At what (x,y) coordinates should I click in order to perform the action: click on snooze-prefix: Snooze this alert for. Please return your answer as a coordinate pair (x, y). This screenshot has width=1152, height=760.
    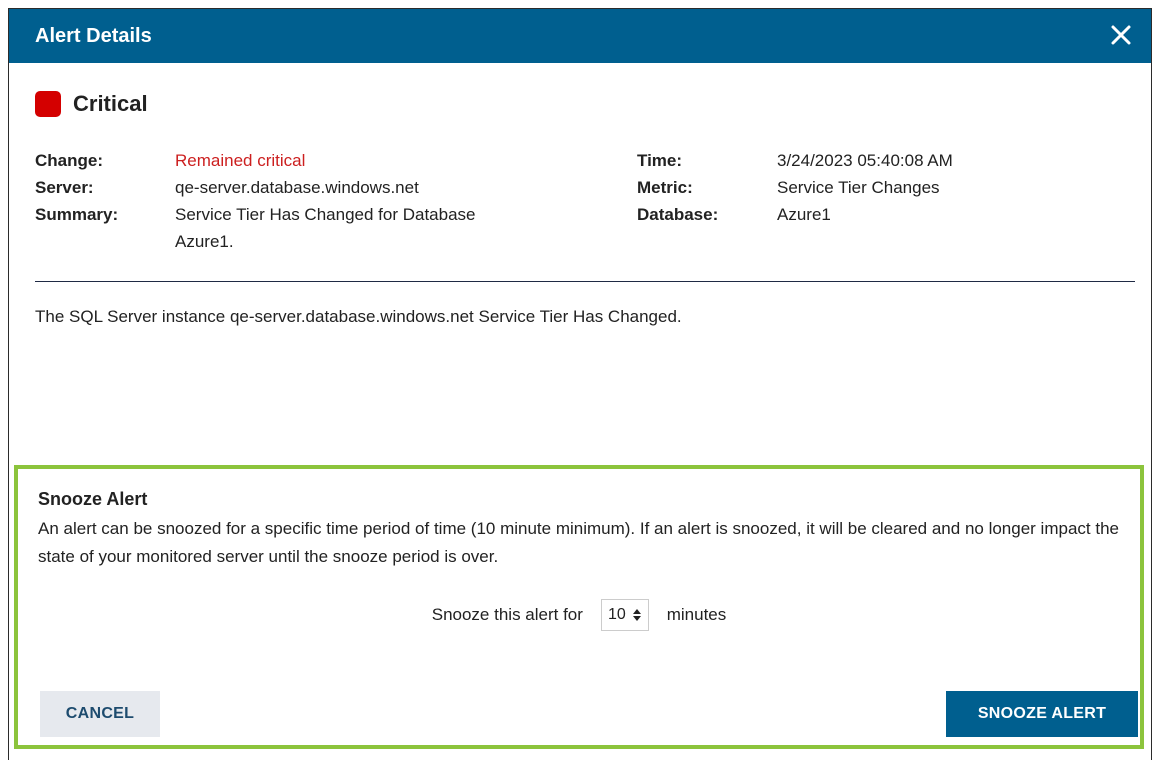
    Looking at the image, I should click on (507, 614).